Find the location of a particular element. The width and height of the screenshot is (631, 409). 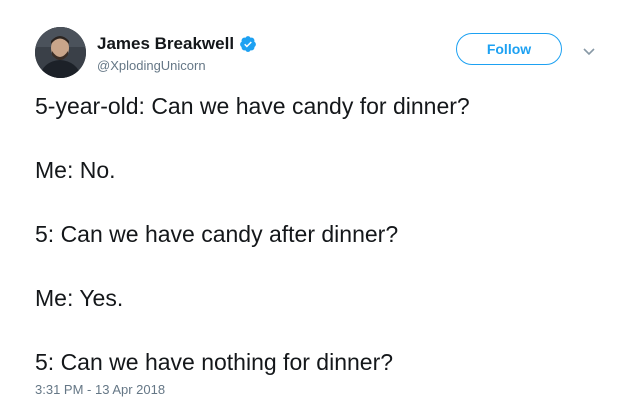

author-name-row: James Breakwell is located at coordinates (177, 44).